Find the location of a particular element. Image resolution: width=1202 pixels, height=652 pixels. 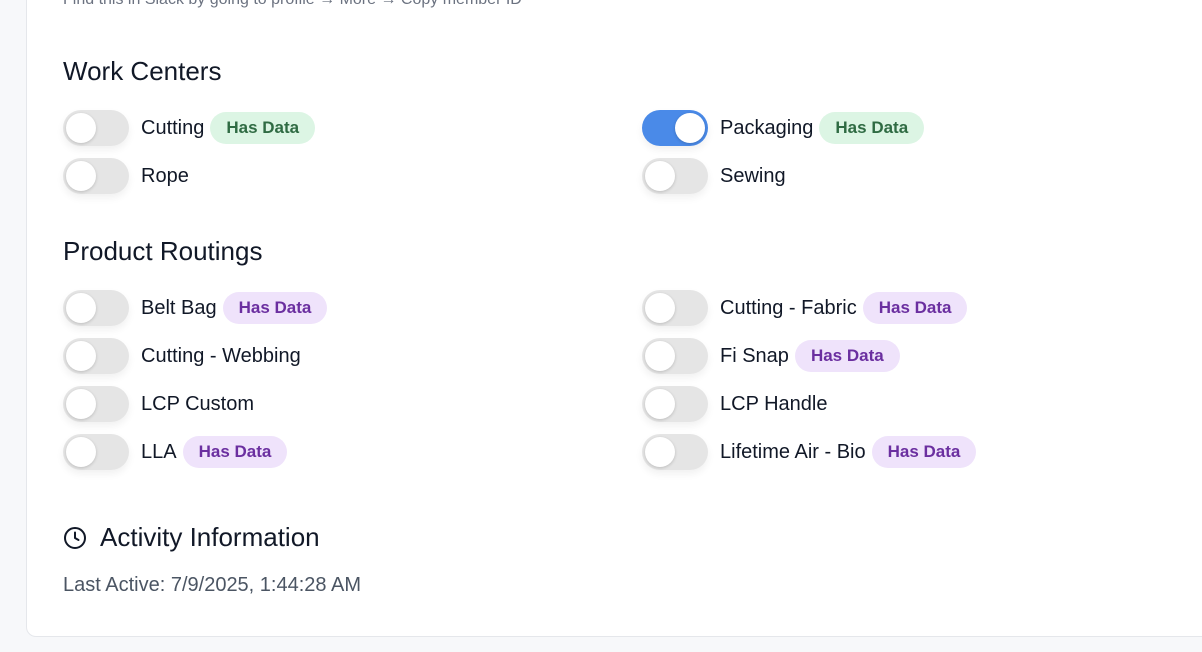

routing-fi-snap-toggle is located at coordinates (675, 356).